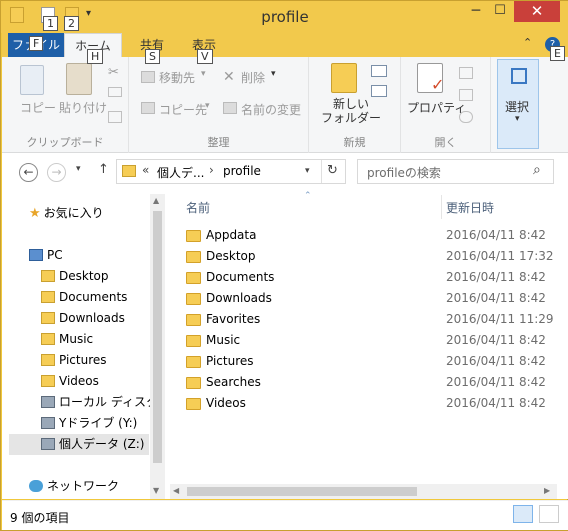 This screenshot has width=568, height=531. I want to click on clipboard-group-label: クリップボード, so click(65, 142).